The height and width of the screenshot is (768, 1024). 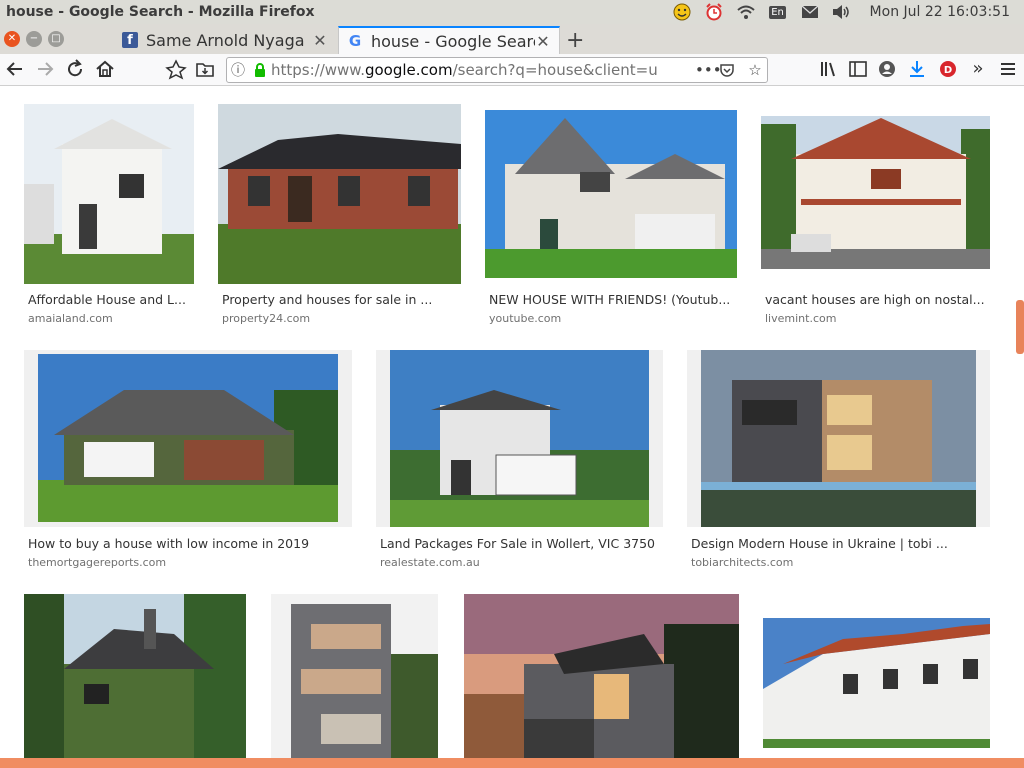 I want to click on page-bottom-bar, so click(x=512, y=763).